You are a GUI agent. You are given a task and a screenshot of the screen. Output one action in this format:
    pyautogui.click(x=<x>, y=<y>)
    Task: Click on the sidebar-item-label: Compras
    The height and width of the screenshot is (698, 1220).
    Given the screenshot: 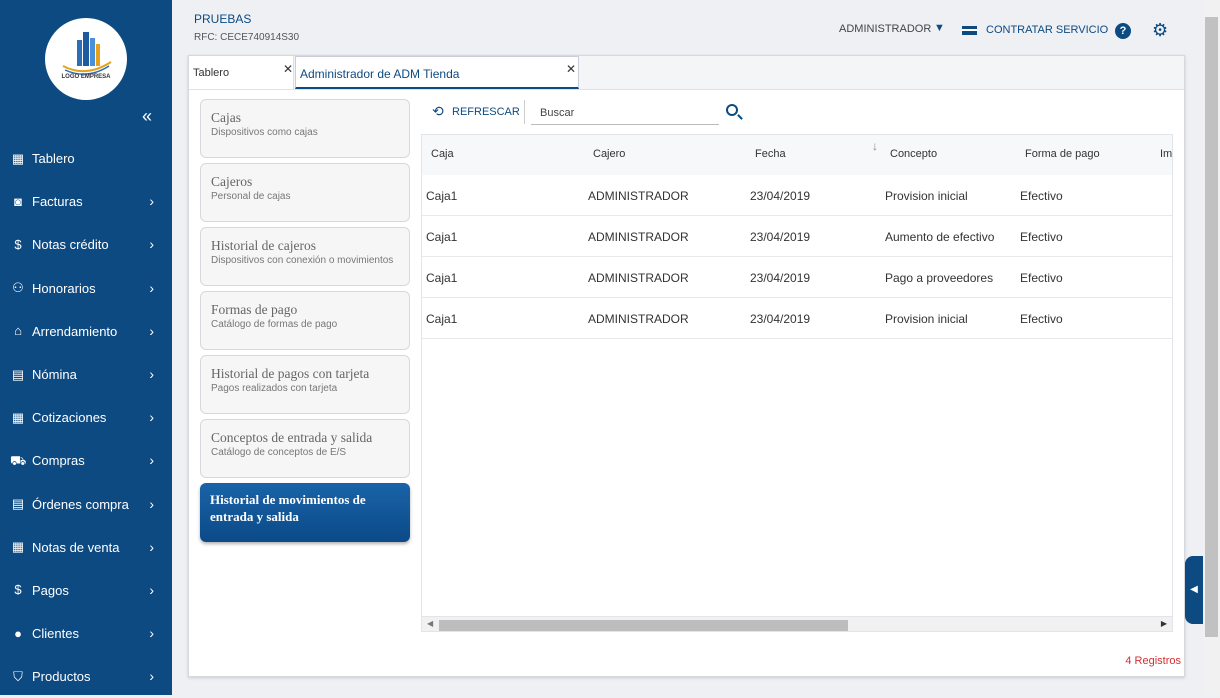 What is the action you would take?
    pyautogui.click(x=58, y=461)
    